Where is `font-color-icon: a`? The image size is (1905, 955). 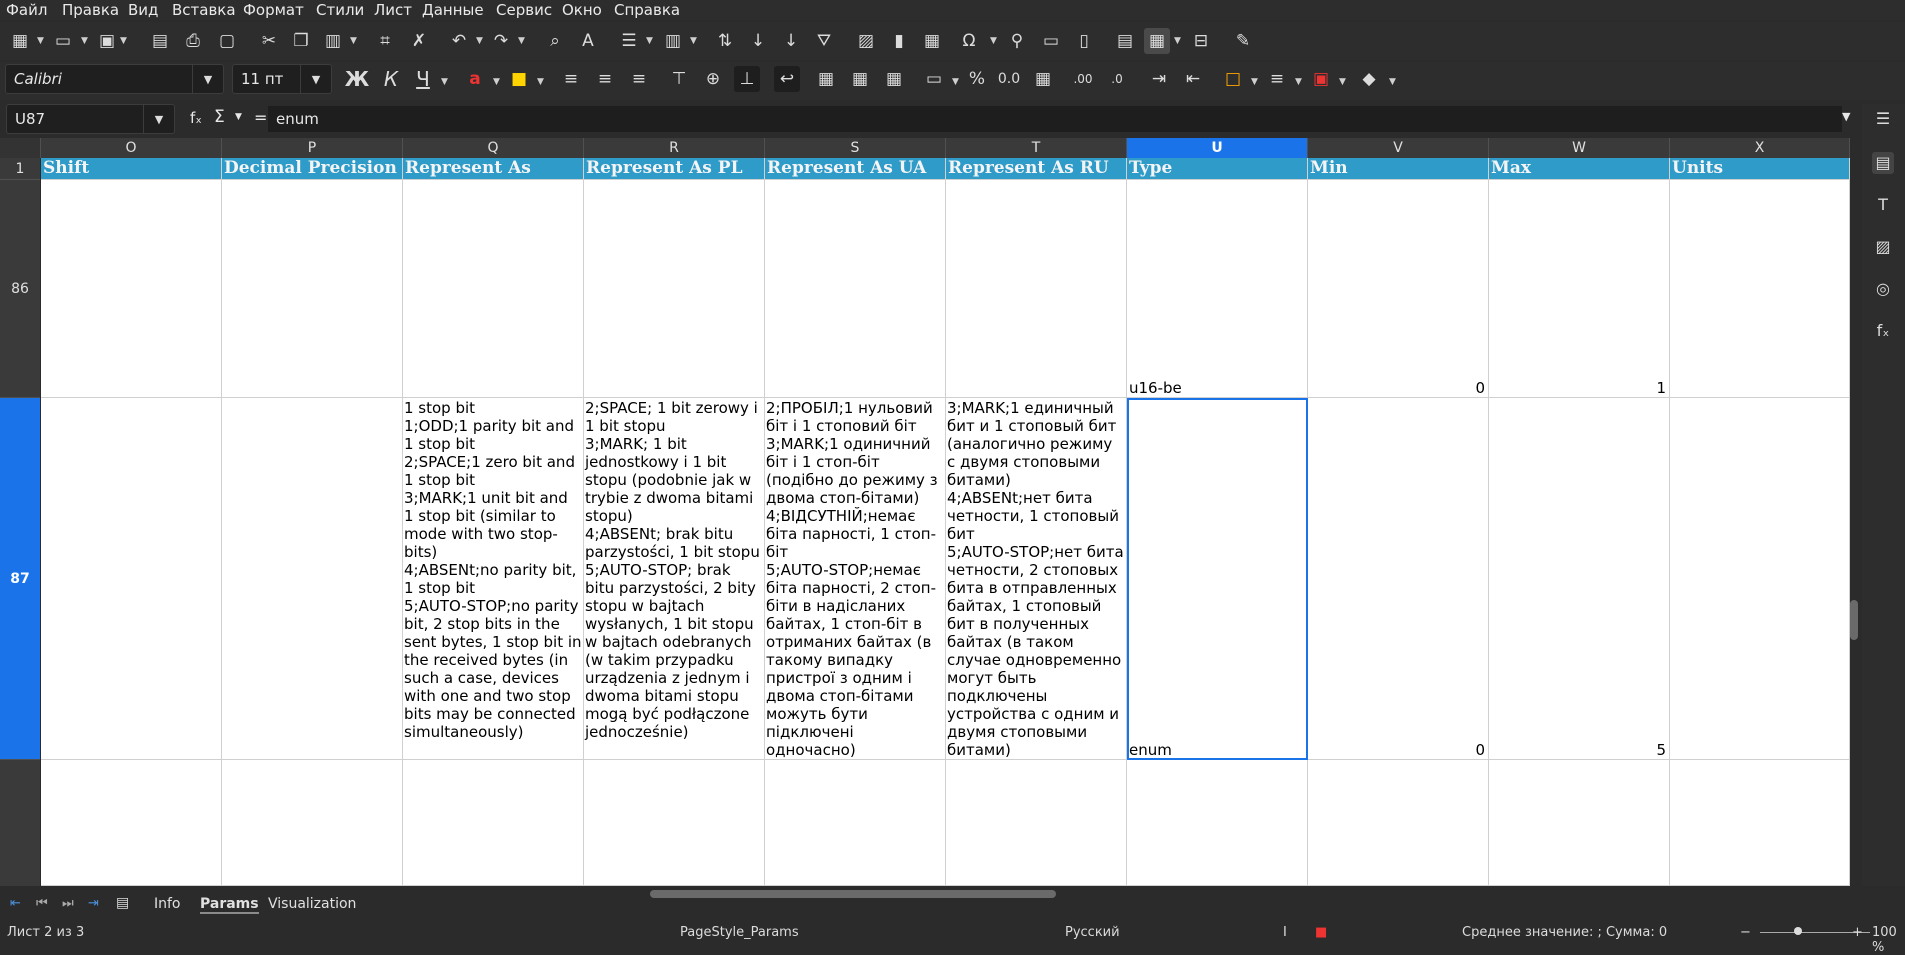 font-color-icon: a is located at coordinates (475, 79).